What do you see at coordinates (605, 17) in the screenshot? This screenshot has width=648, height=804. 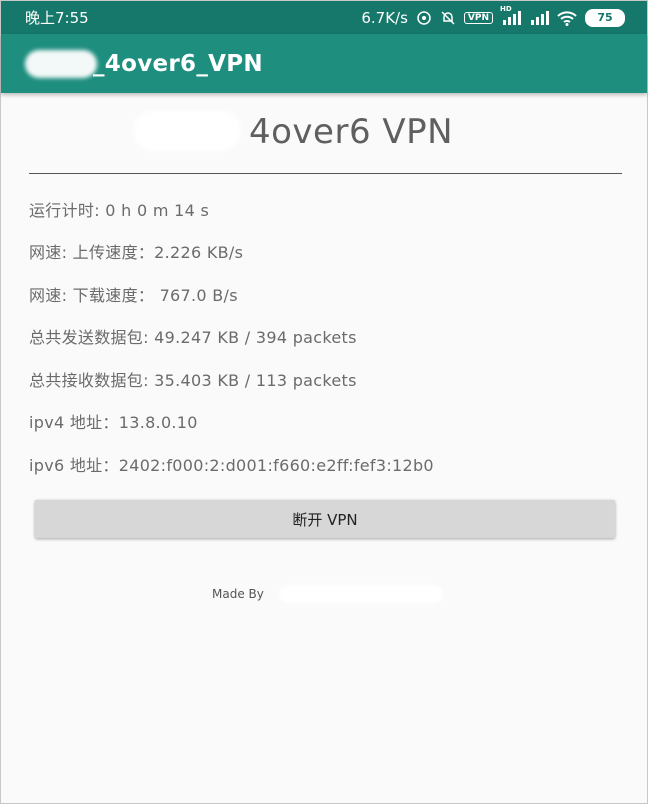 I see `battery-icon: 75` at bounding box center [605, 17].